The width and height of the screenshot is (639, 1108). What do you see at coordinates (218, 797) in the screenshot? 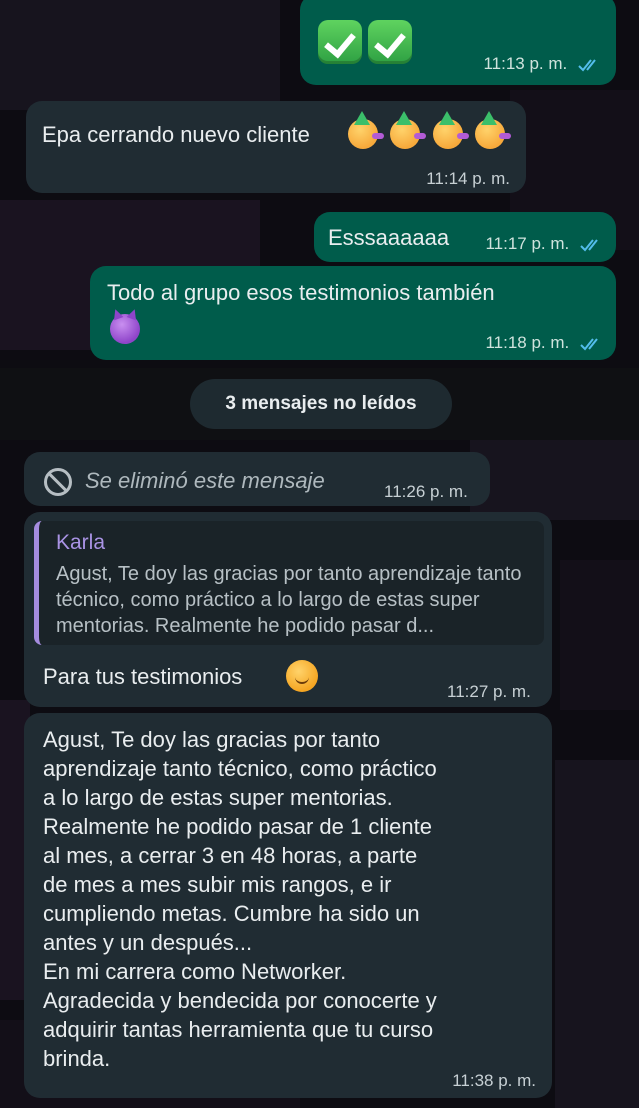
I see `message-line: a lo largo de estas super mentorias.` at bounding box center [218, 797].